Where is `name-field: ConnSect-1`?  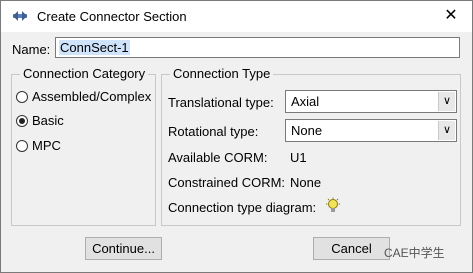 name-field: ConnSect-1 is located at coordinates (257, 47).